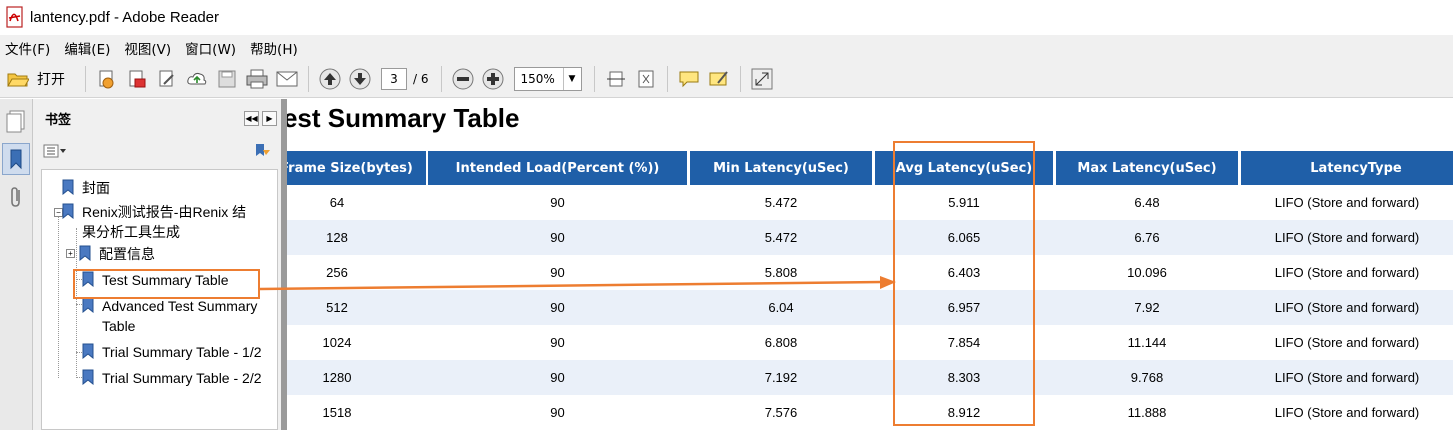 This screenshot has width=1453, height=430. What do you see at coordinates (1347, 168) in the screenshot?
I see `column-header: LatencyType` at bounding box center [1347, 168].